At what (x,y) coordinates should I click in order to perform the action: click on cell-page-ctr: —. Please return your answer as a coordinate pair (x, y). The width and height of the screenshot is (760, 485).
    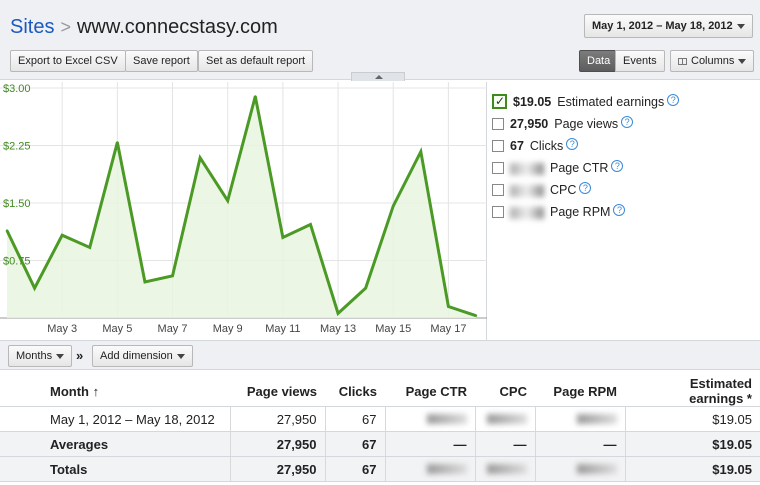
    Looking at the image, I should click on (429, 444).